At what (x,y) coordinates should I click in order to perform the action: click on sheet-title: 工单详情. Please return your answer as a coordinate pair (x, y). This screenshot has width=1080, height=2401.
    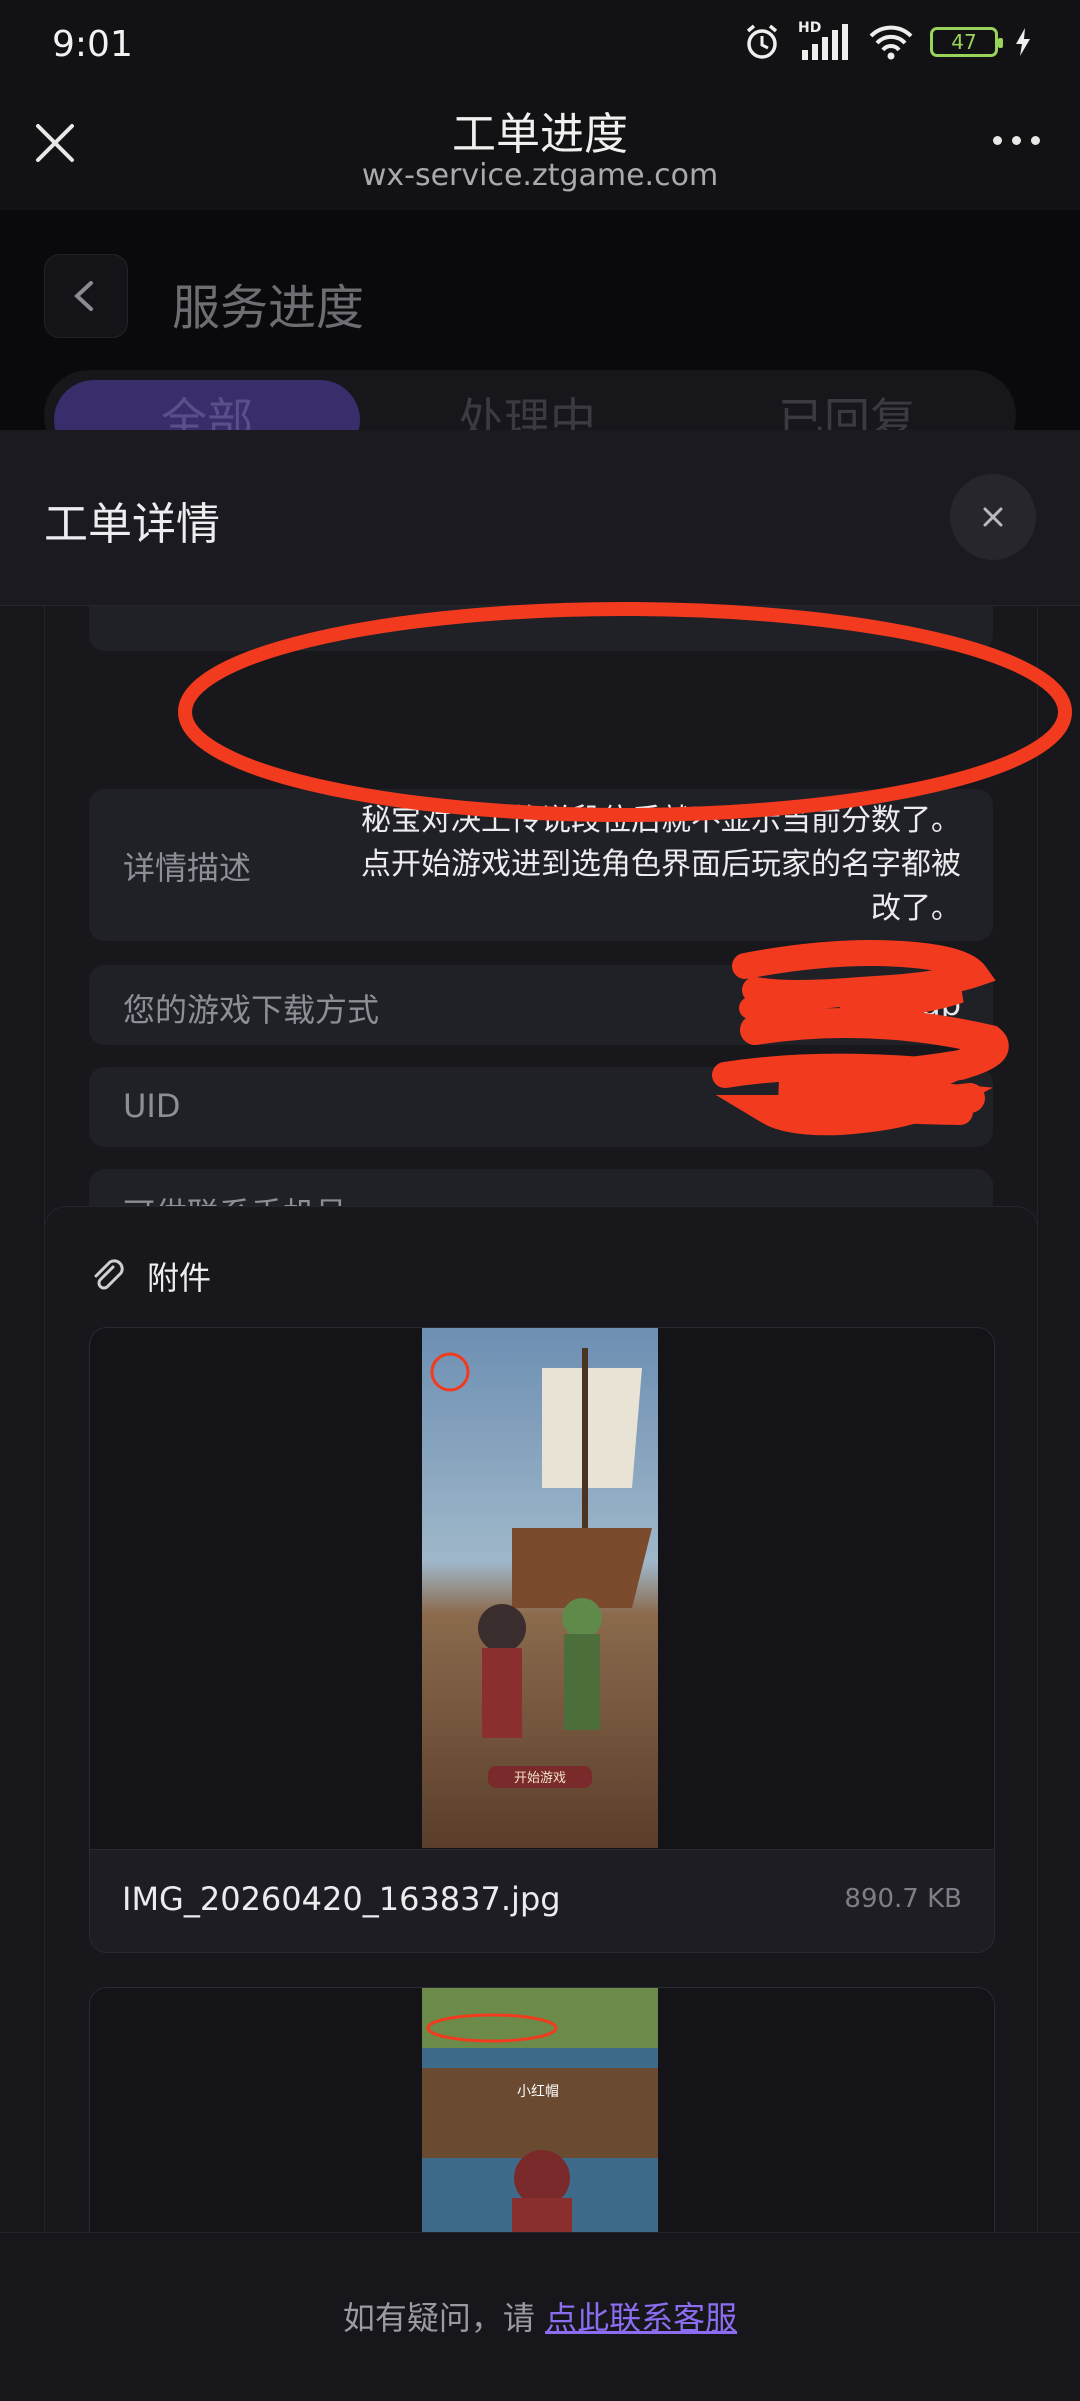
    Looking at the image, I should click on (132, 524).